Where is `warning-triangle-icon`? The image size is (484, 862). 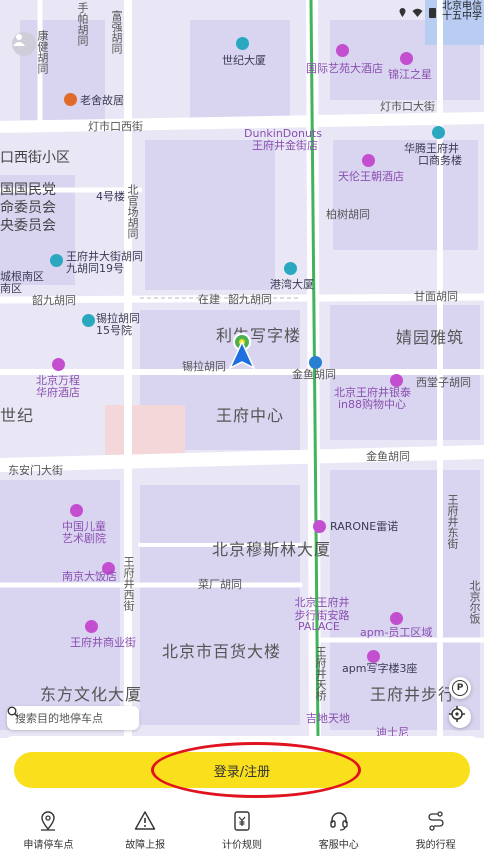
warning-triangle-icon is located at coordinates (145, 820).